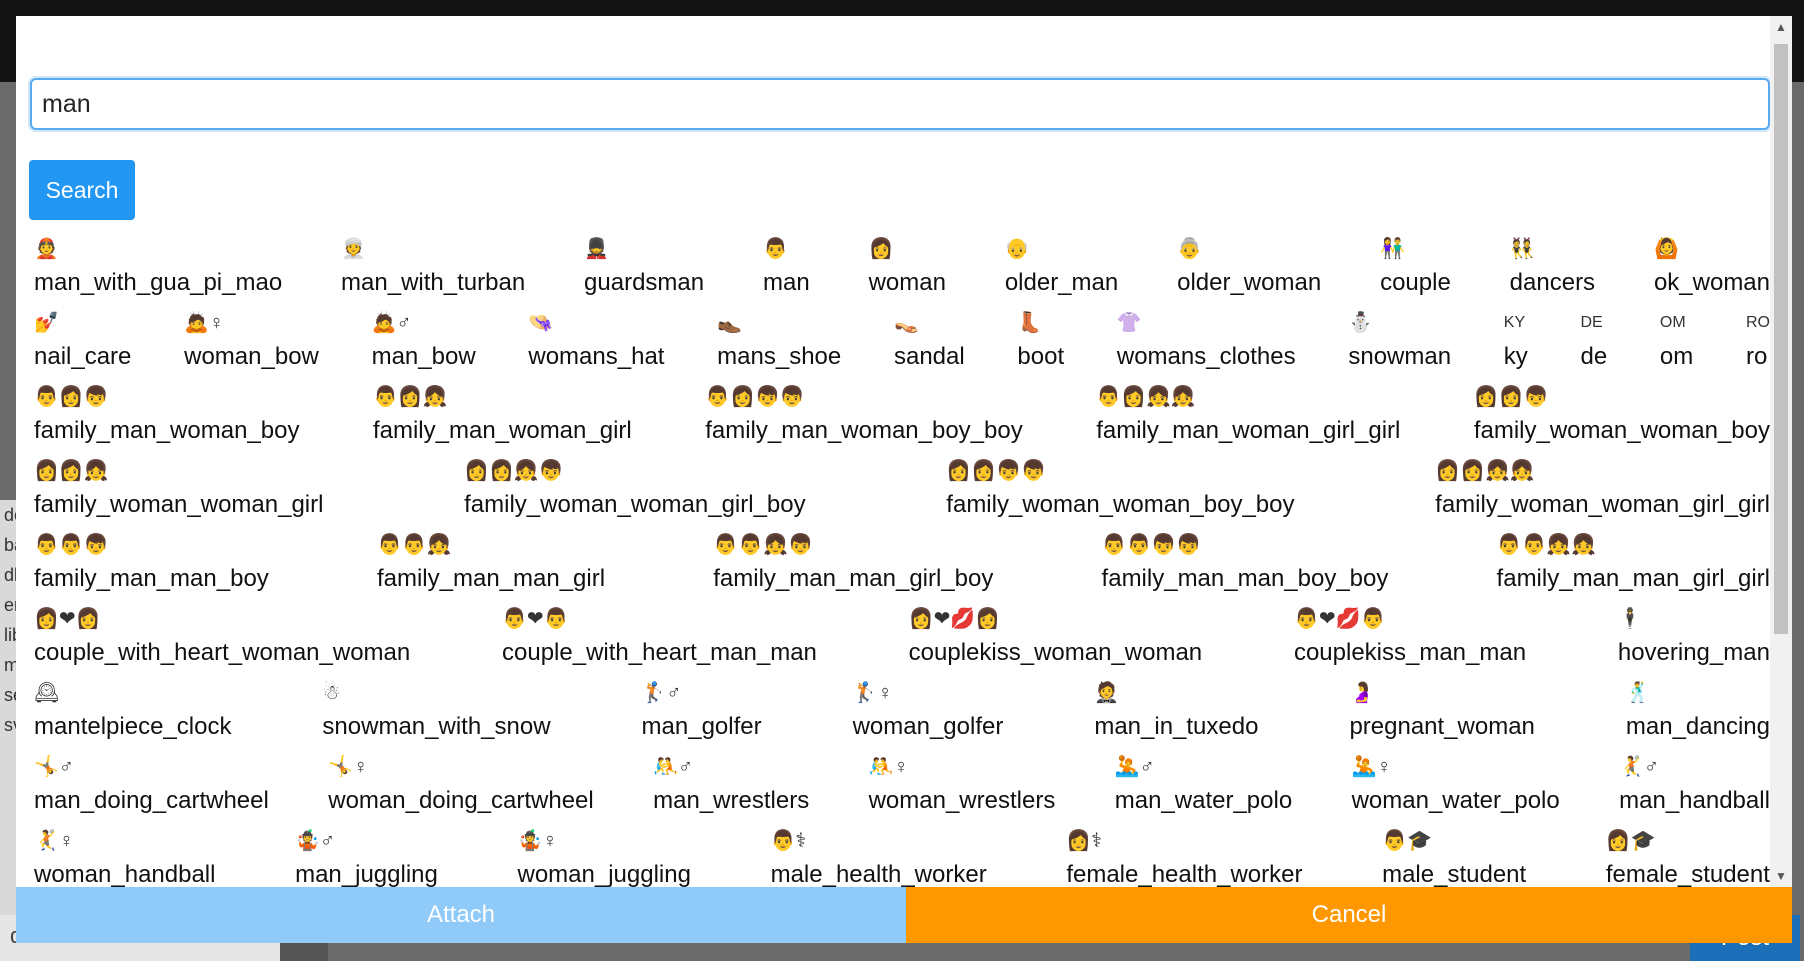 Image resolution: width=1804 pixels, height=961 pixels. What do you see at coordinates (410, 397) in the screenshot?
I see `emoji-glyph-icon: 👨👩👧` at bounding box center [410, 397].